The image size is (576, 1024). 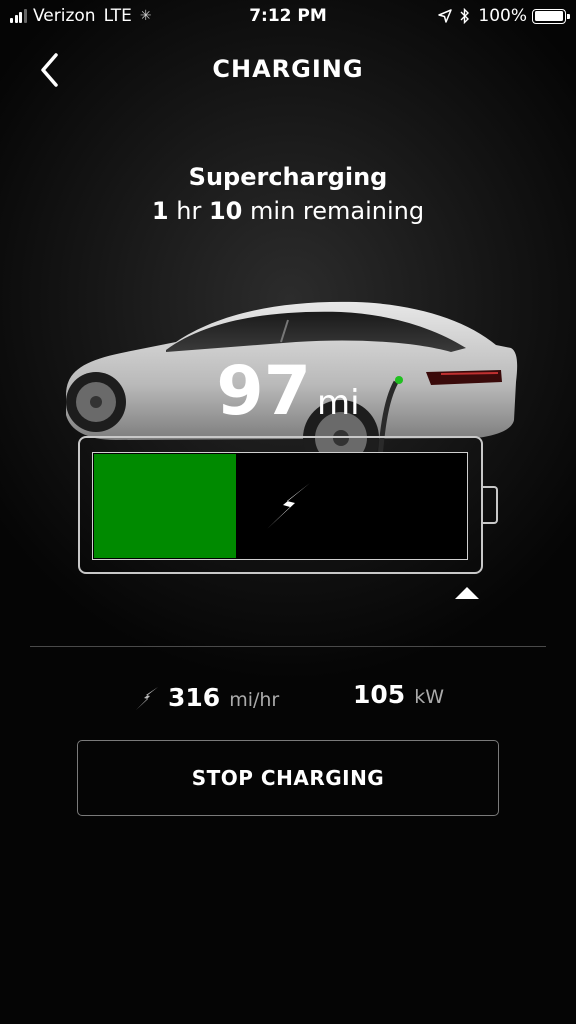 I want to click on remaining-minutes: 10, so click(x=225, y=211).